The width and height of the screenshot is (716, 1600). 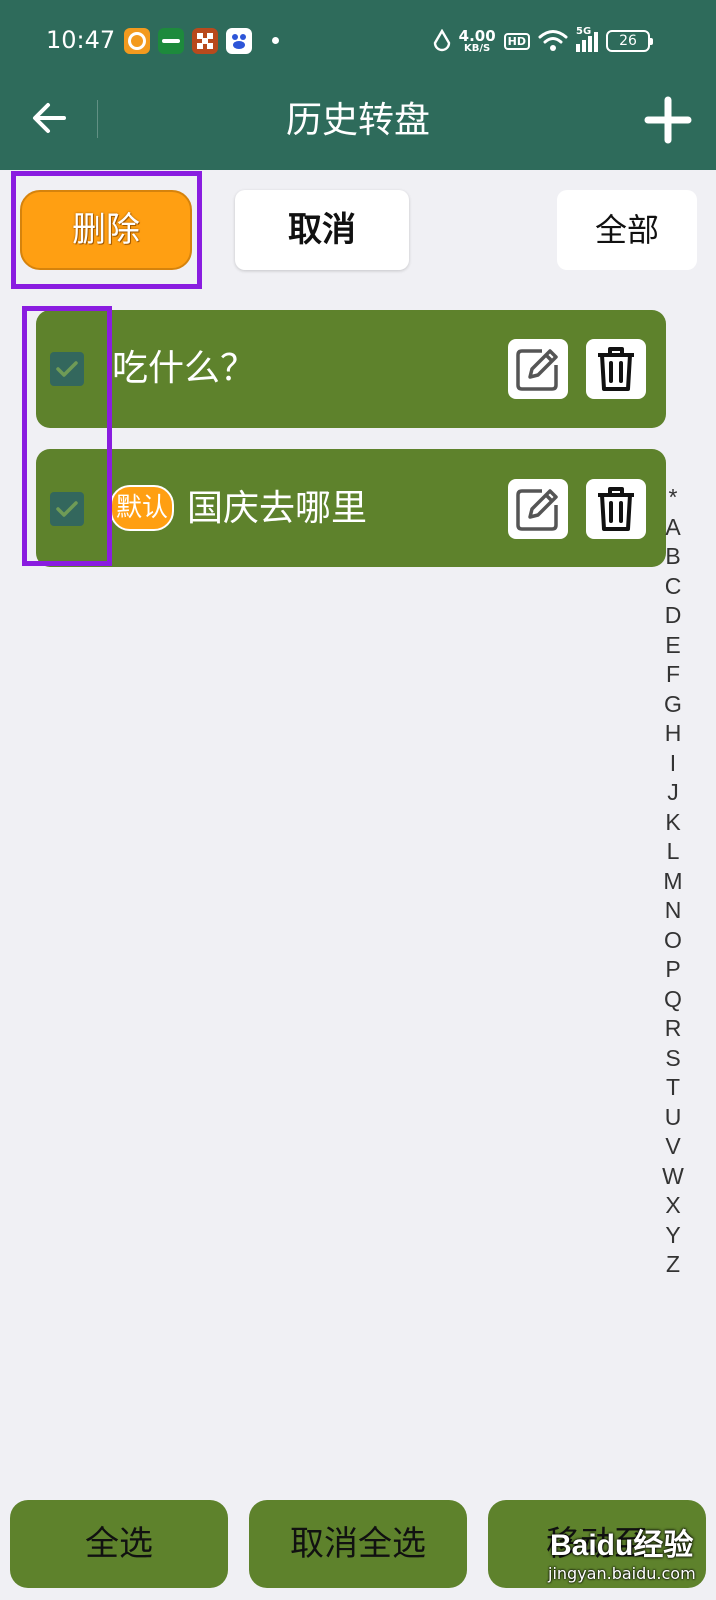 What do you see at coordinates (673, 705) in the screenshot?
I see `alpha-index-letter: G` at bounding box center [673, 705].